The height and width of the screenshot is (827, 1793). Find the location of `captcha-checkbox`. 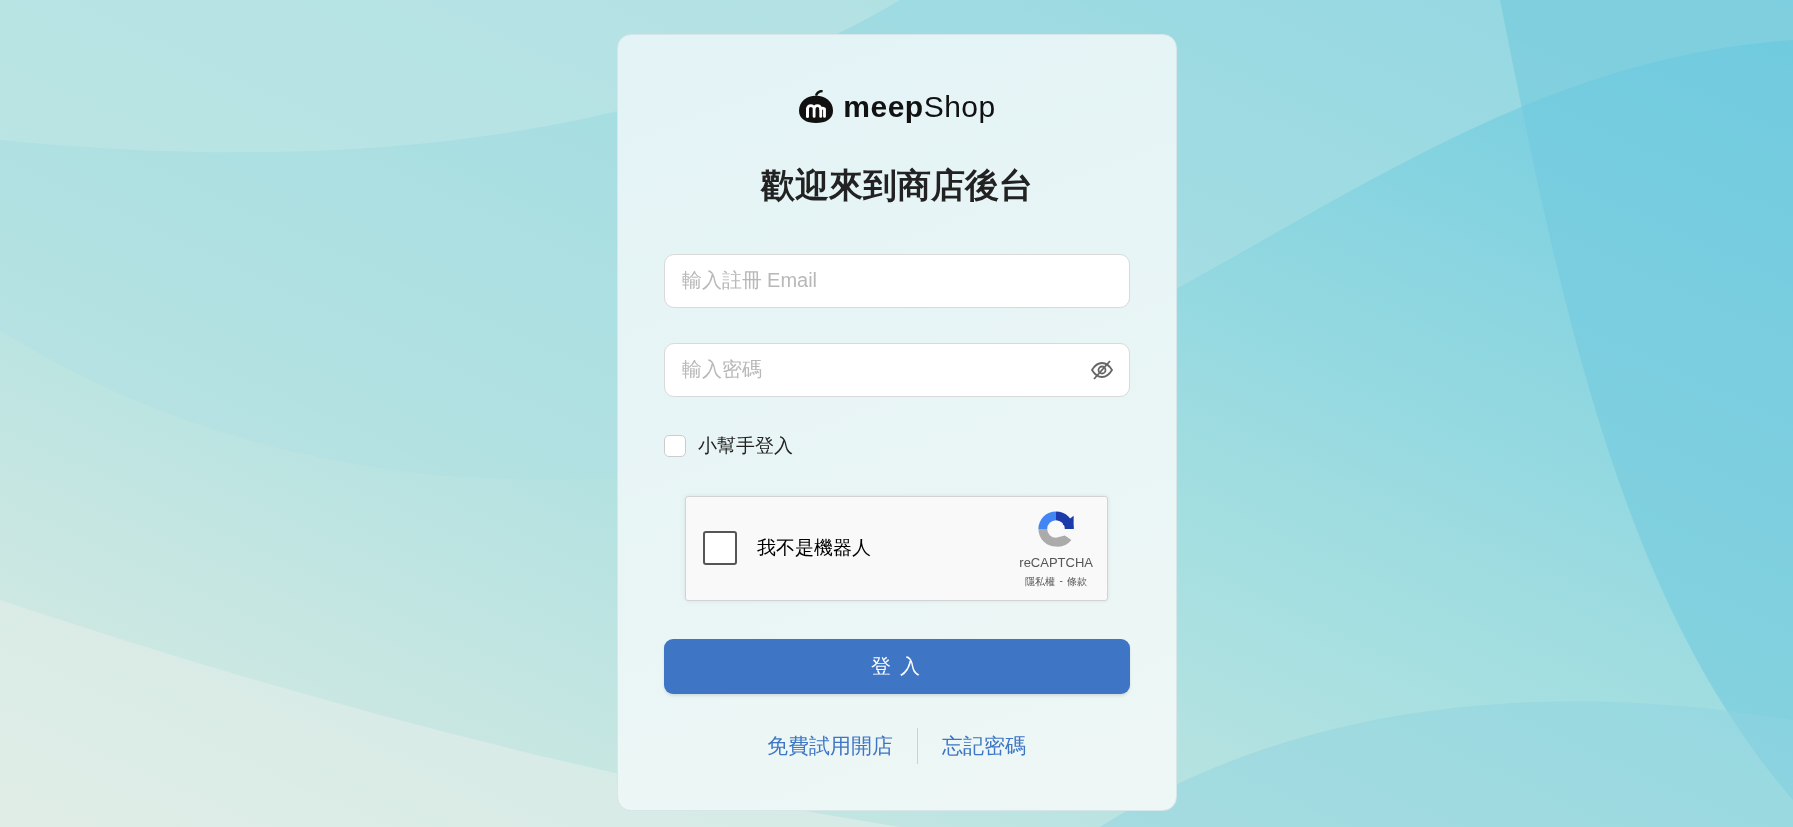

captcha-checkbox is located at coordinates (720, 548).